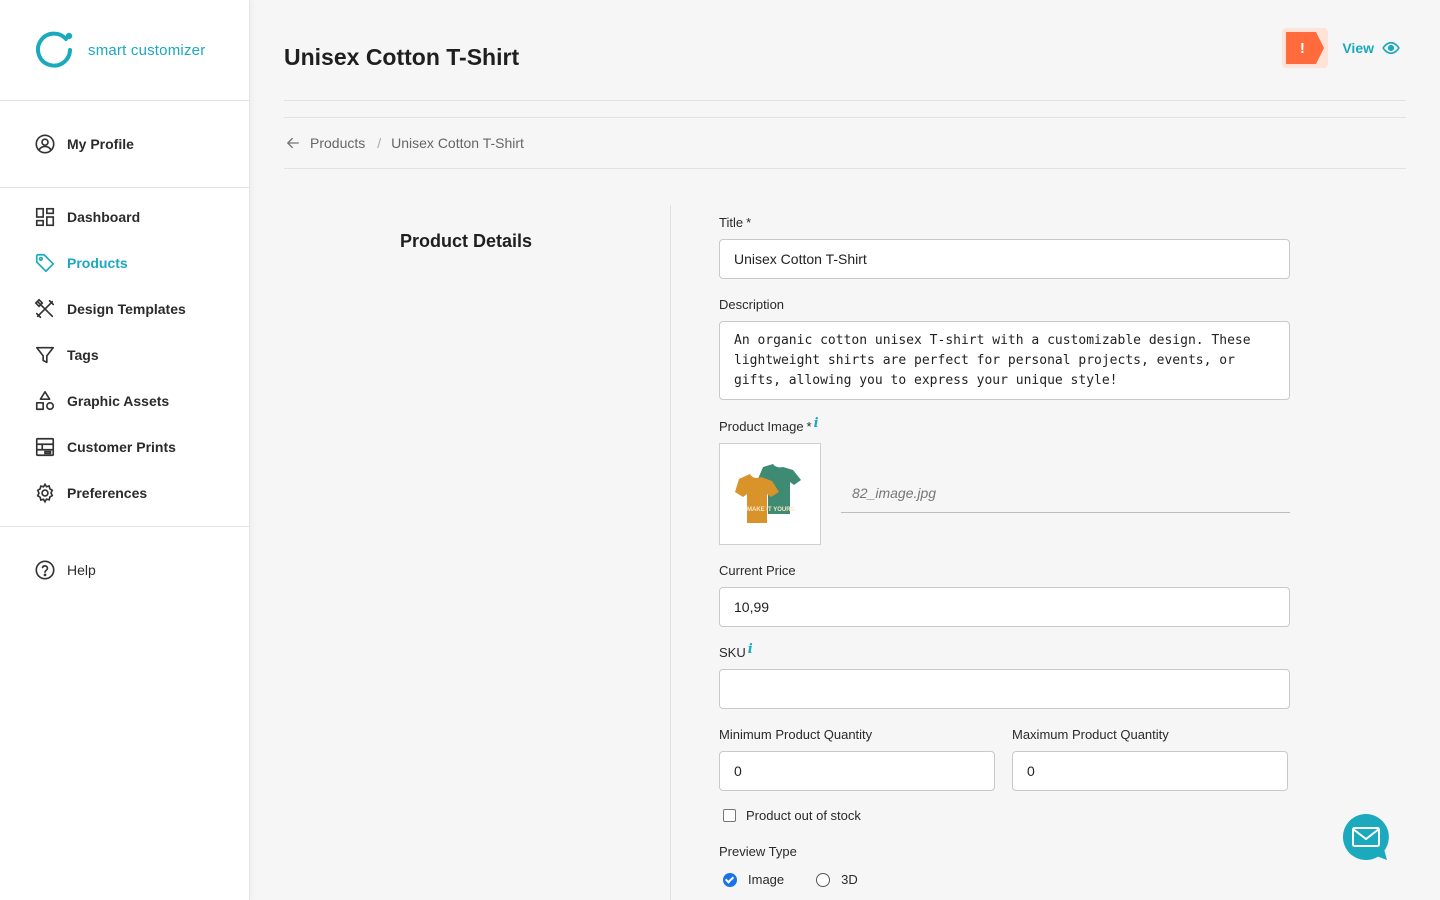 This screenshot has height=900, width=1440. I want to click on sidebar-item-products: Products, so click(124, 263).